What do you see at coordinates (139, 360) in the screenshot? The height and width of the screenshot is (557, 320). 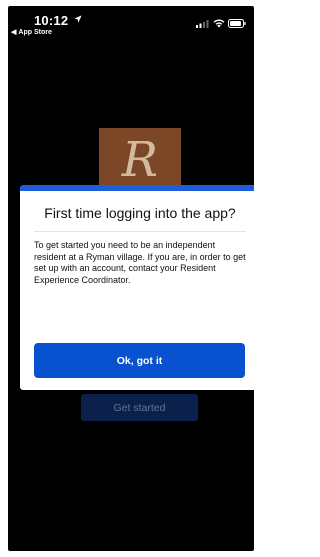 I see `ok-got-it-button: Ok, got it` at bounding box center [139, 360].